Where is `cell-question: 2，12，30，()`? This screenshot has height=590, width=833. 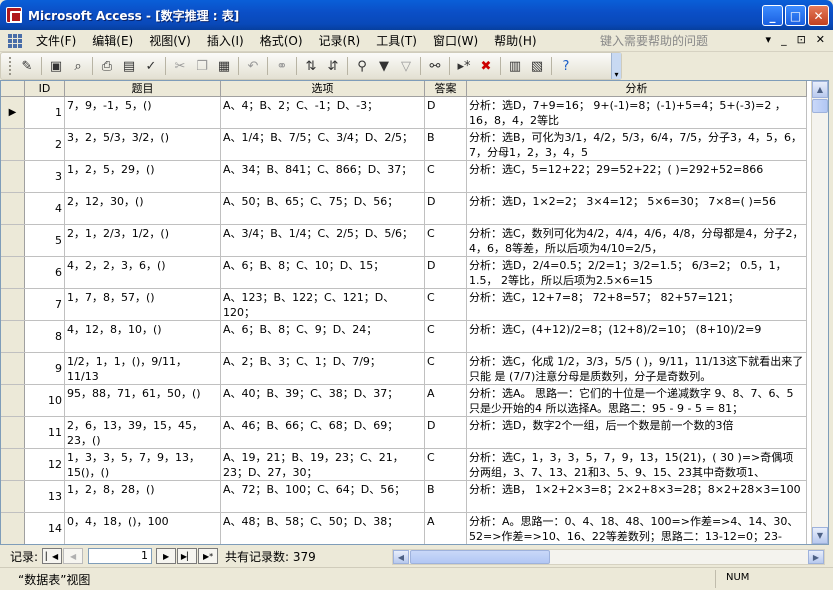 cell-question: 2，12，30，() is located at coordinates (143, 208).